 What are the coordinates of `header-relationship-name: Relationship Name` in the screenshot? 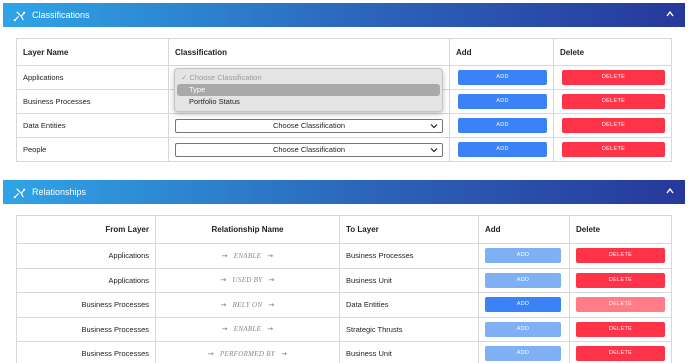 It's located at (247, 229).